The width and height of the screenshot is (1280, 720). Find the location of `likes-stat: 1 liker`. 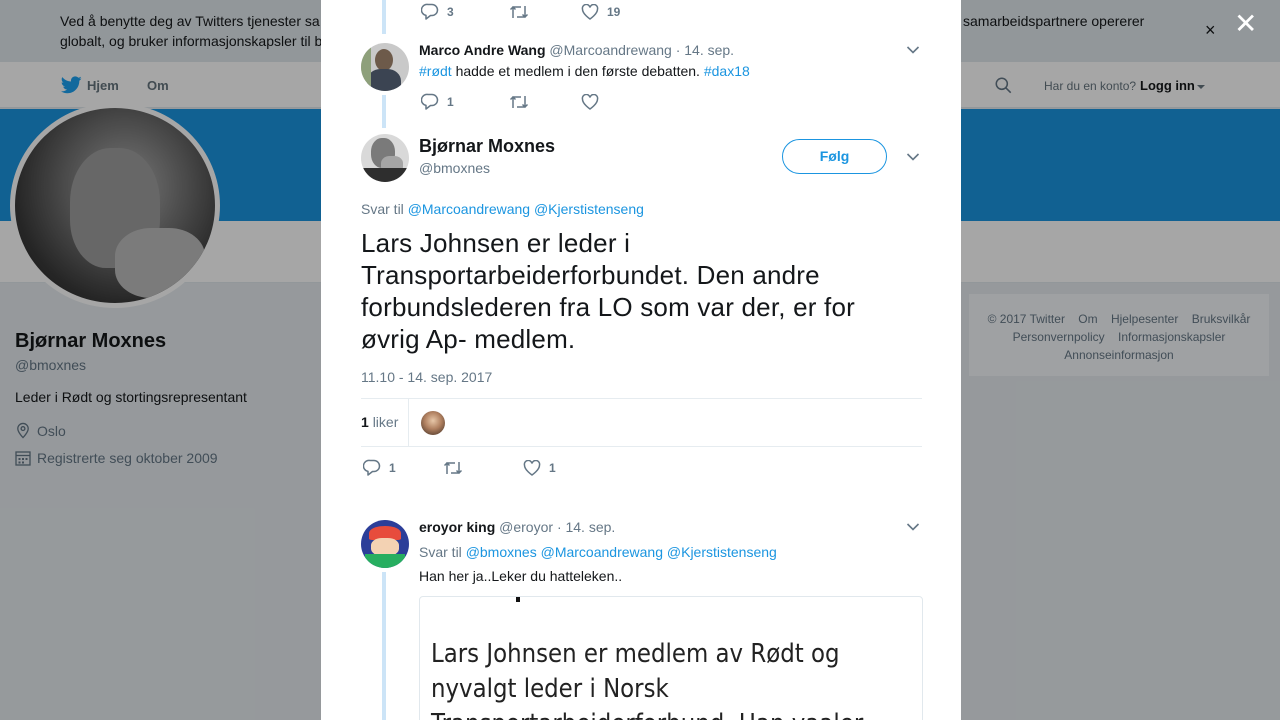

likes-stat: 1 liker is located at coordinates (379, 422).